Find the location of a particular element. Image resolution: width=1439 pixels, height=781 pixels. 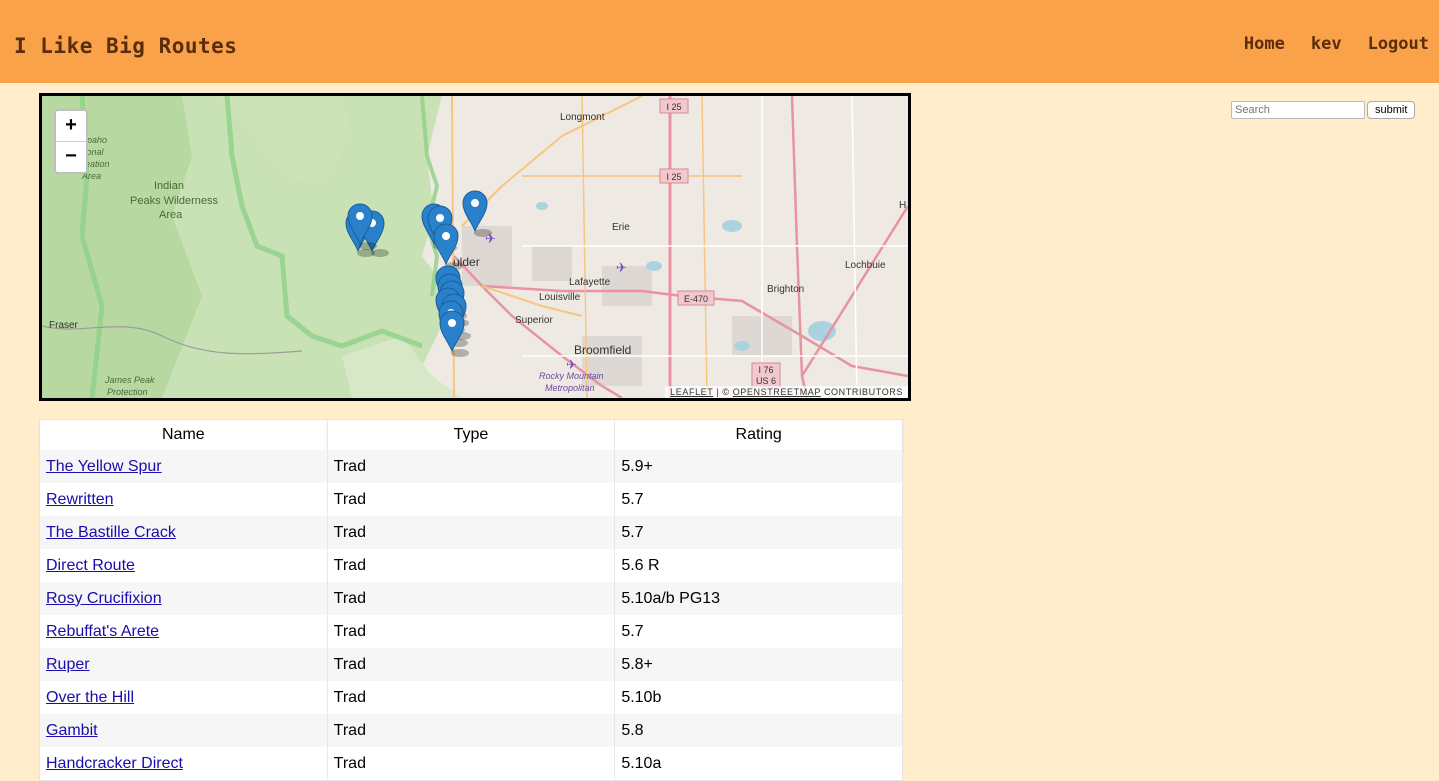

search-input is located at coordinates (1298, 110).